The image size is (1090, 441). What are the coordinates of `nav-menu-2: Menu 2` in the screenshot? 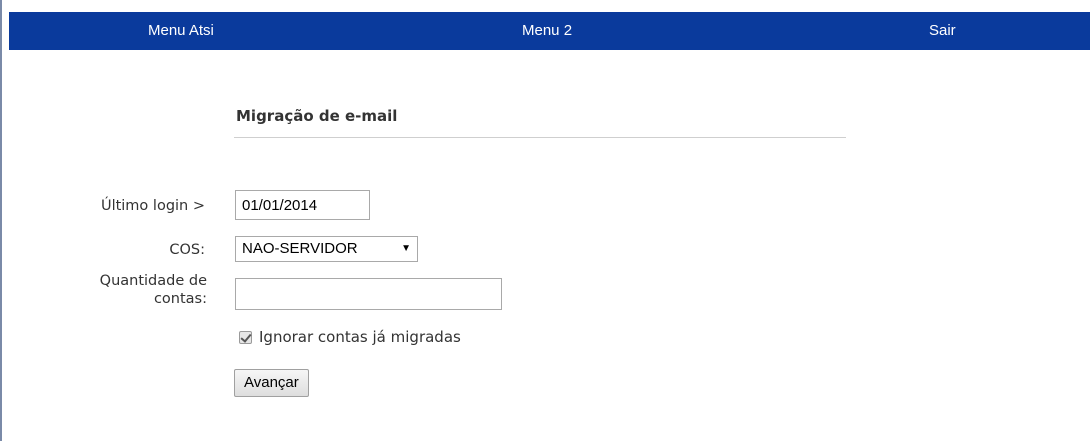 It's located at (547, 31).